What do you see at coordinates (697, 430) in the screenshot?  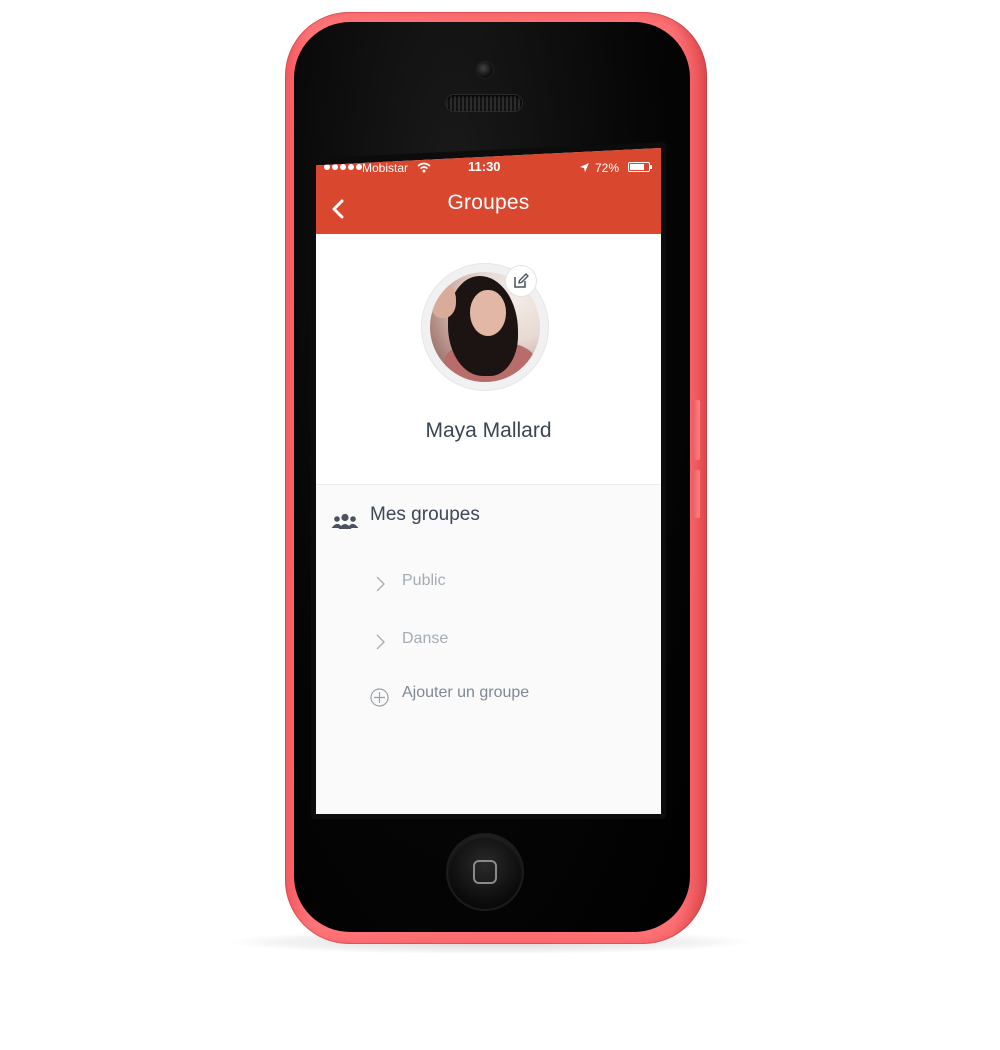 I see `volume-button` at bounding box center [697, 430].